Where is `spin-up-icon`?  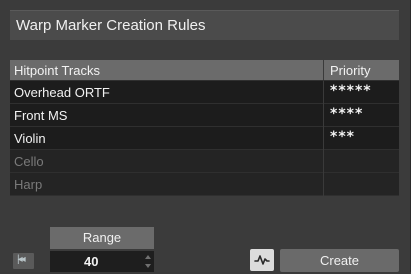
spin-up-icon is located at coordinates (148, 257).